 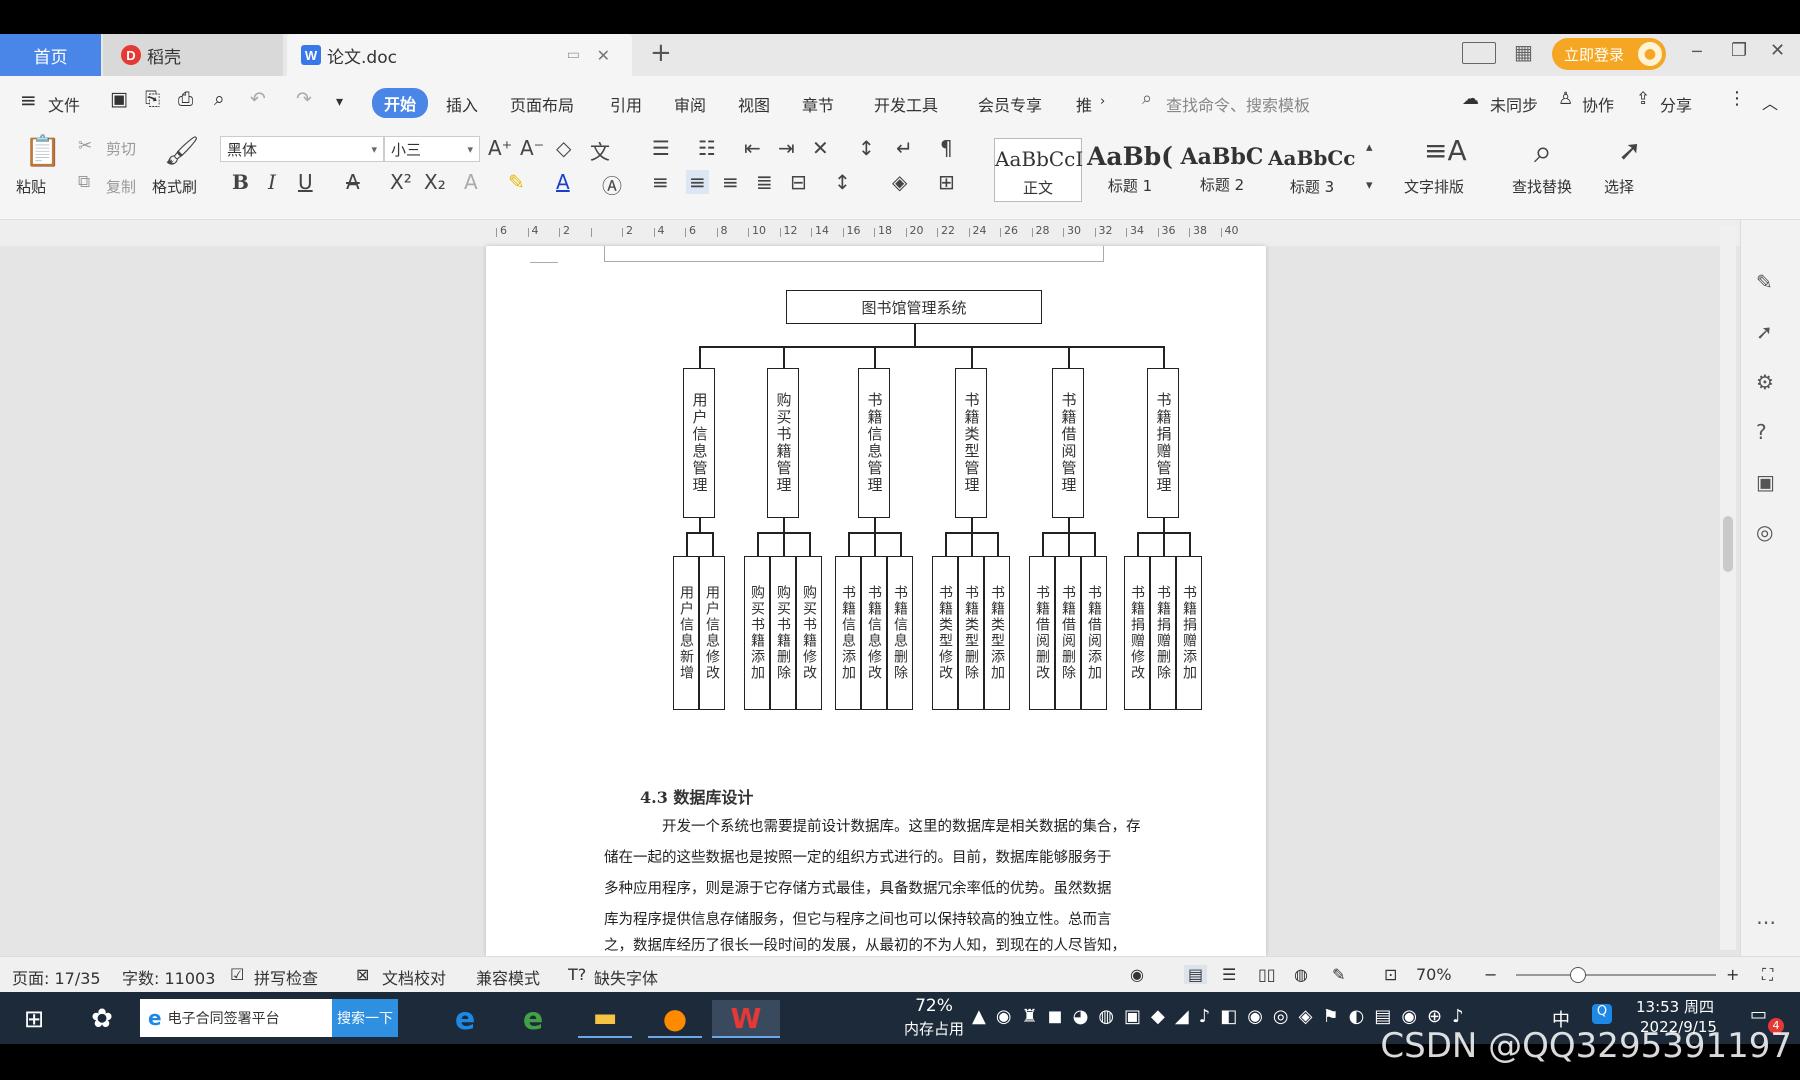 What do you see at coordinates (675, 1019) in the screenshot?
I see `game-app-icon: ●` at bounding box center [675, 1019].